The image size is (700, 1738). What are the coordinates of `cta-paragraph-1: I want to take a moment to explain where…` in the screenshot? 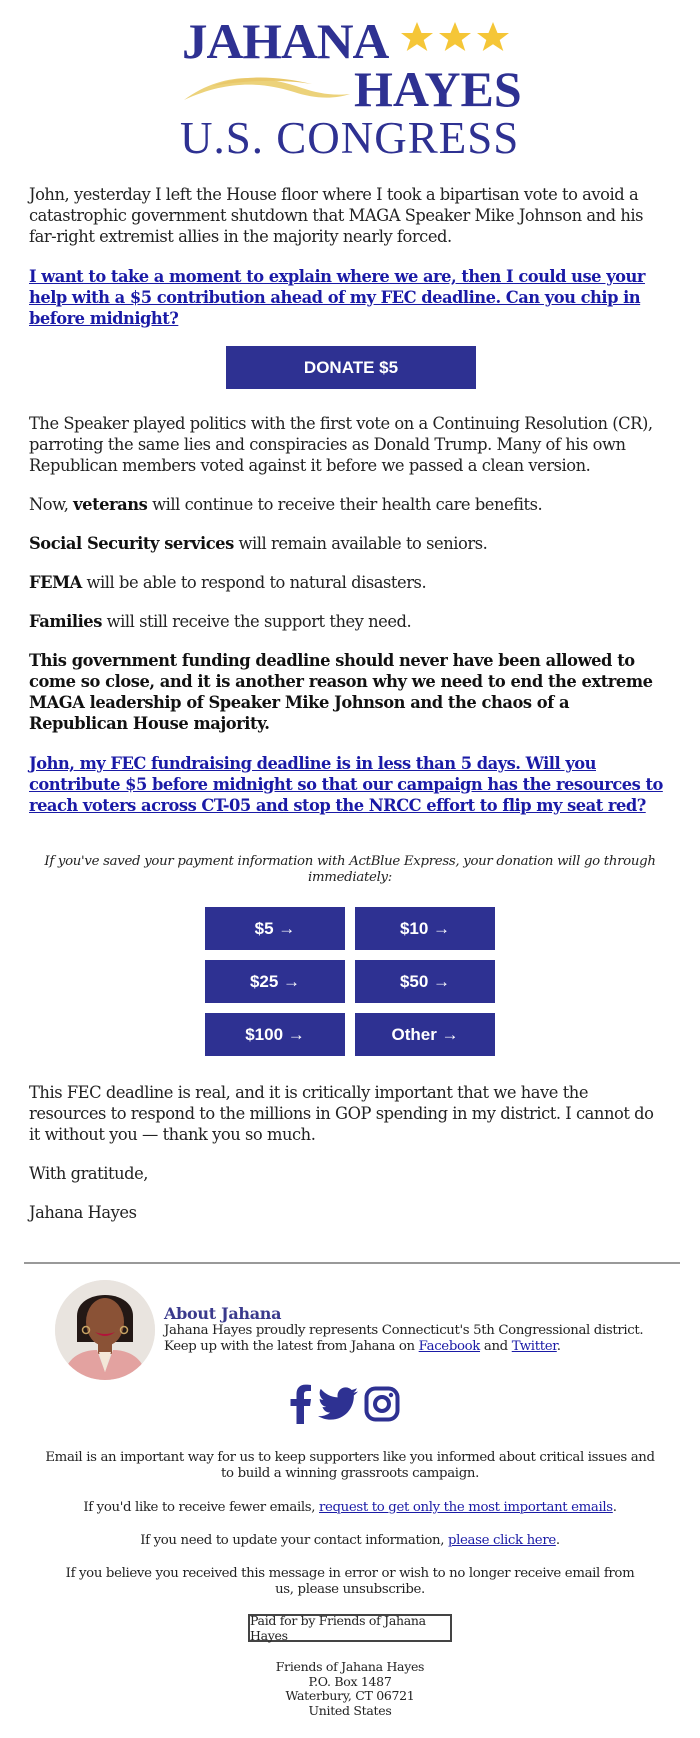 It's located at (349, 297).